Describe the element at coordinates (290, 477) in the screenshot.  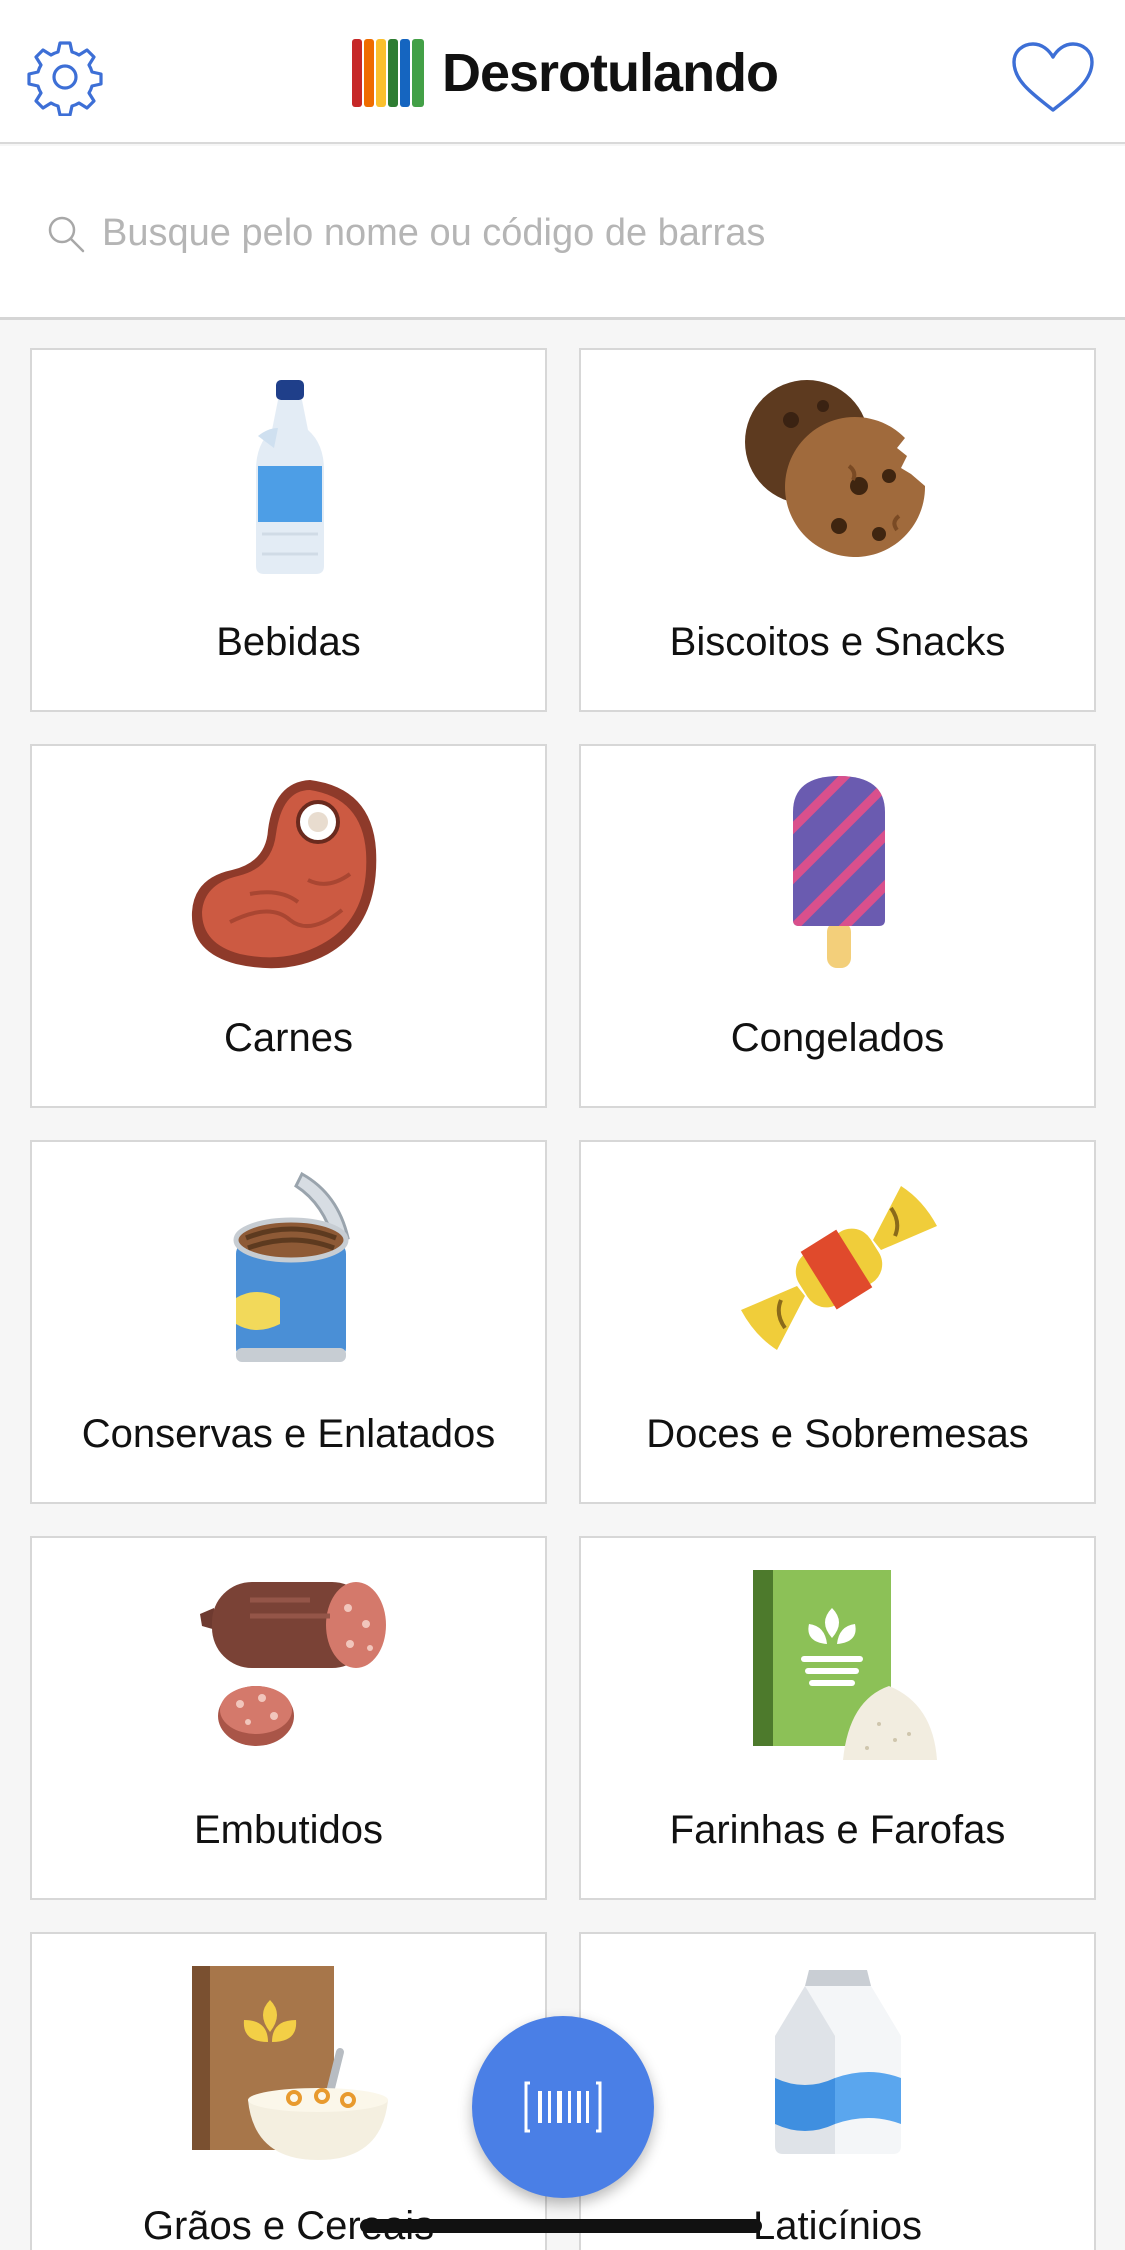
I see `water-bottle-icon` at that location.